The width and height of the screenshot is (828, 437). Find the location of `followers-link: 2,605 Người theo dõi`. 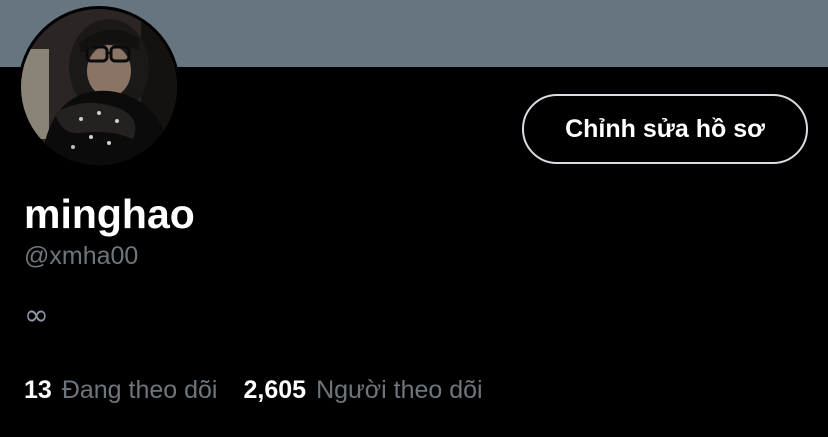

followers-link: 2,605 Người theo dõi is located at coordinates (363, 390).